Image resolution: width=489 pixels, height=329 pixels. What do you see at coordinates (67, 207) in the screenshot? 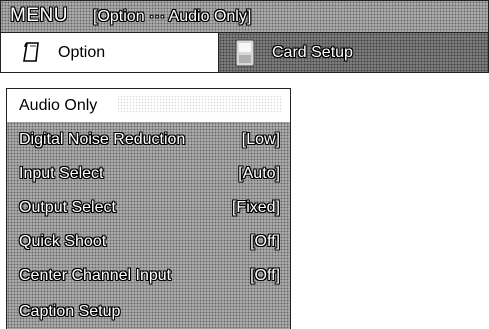
I see `menu-item-label: Output Select` at bounding box center [67, 207].